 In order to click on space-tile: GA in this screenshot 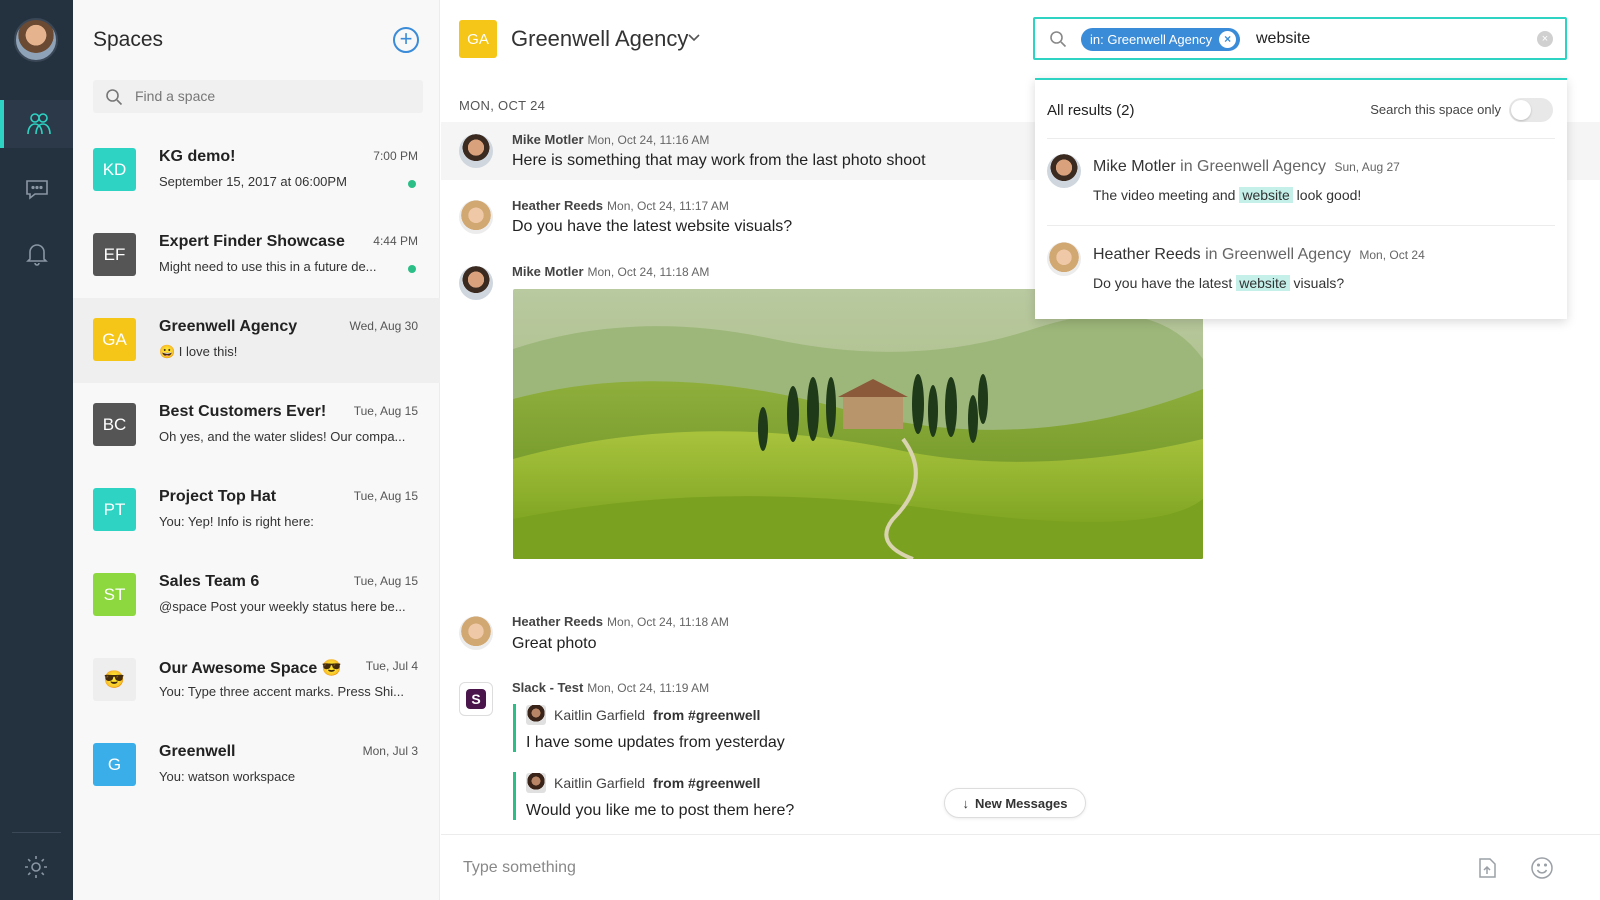, I will do `click(114, 339)`.